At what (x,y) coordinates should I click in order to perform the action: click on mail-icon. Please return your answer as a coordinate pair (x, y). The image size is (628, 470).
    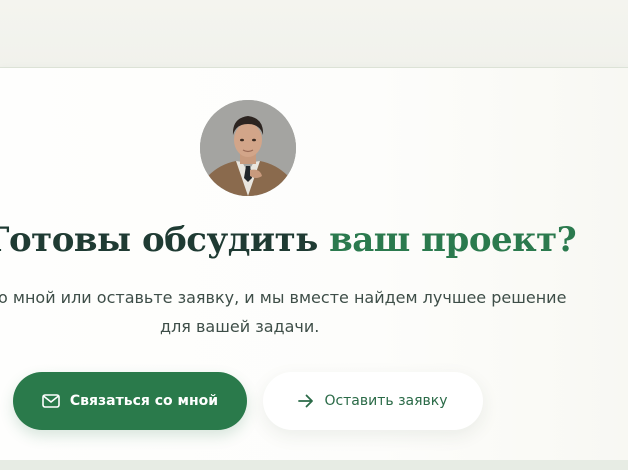
    Looking at the image, I should click on (51, 401).